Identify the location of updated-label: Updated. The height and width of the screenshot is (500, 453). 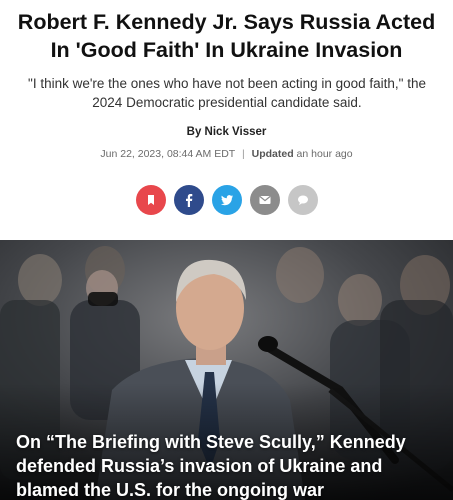
(272, 154).